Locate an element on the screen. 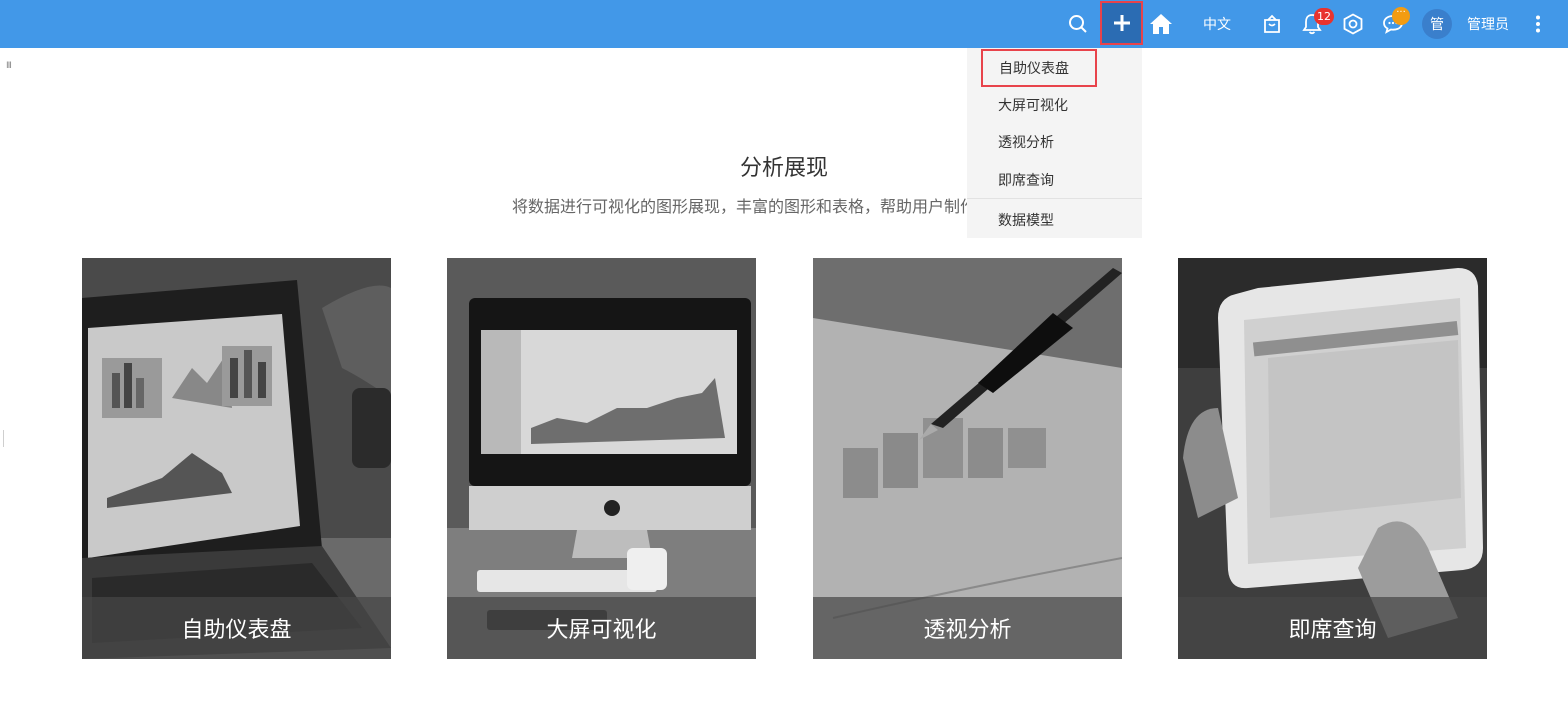 Image resolution: width=1568 pixels, height=713 pixels. plus-icon is located at coordinates (1121, 23).